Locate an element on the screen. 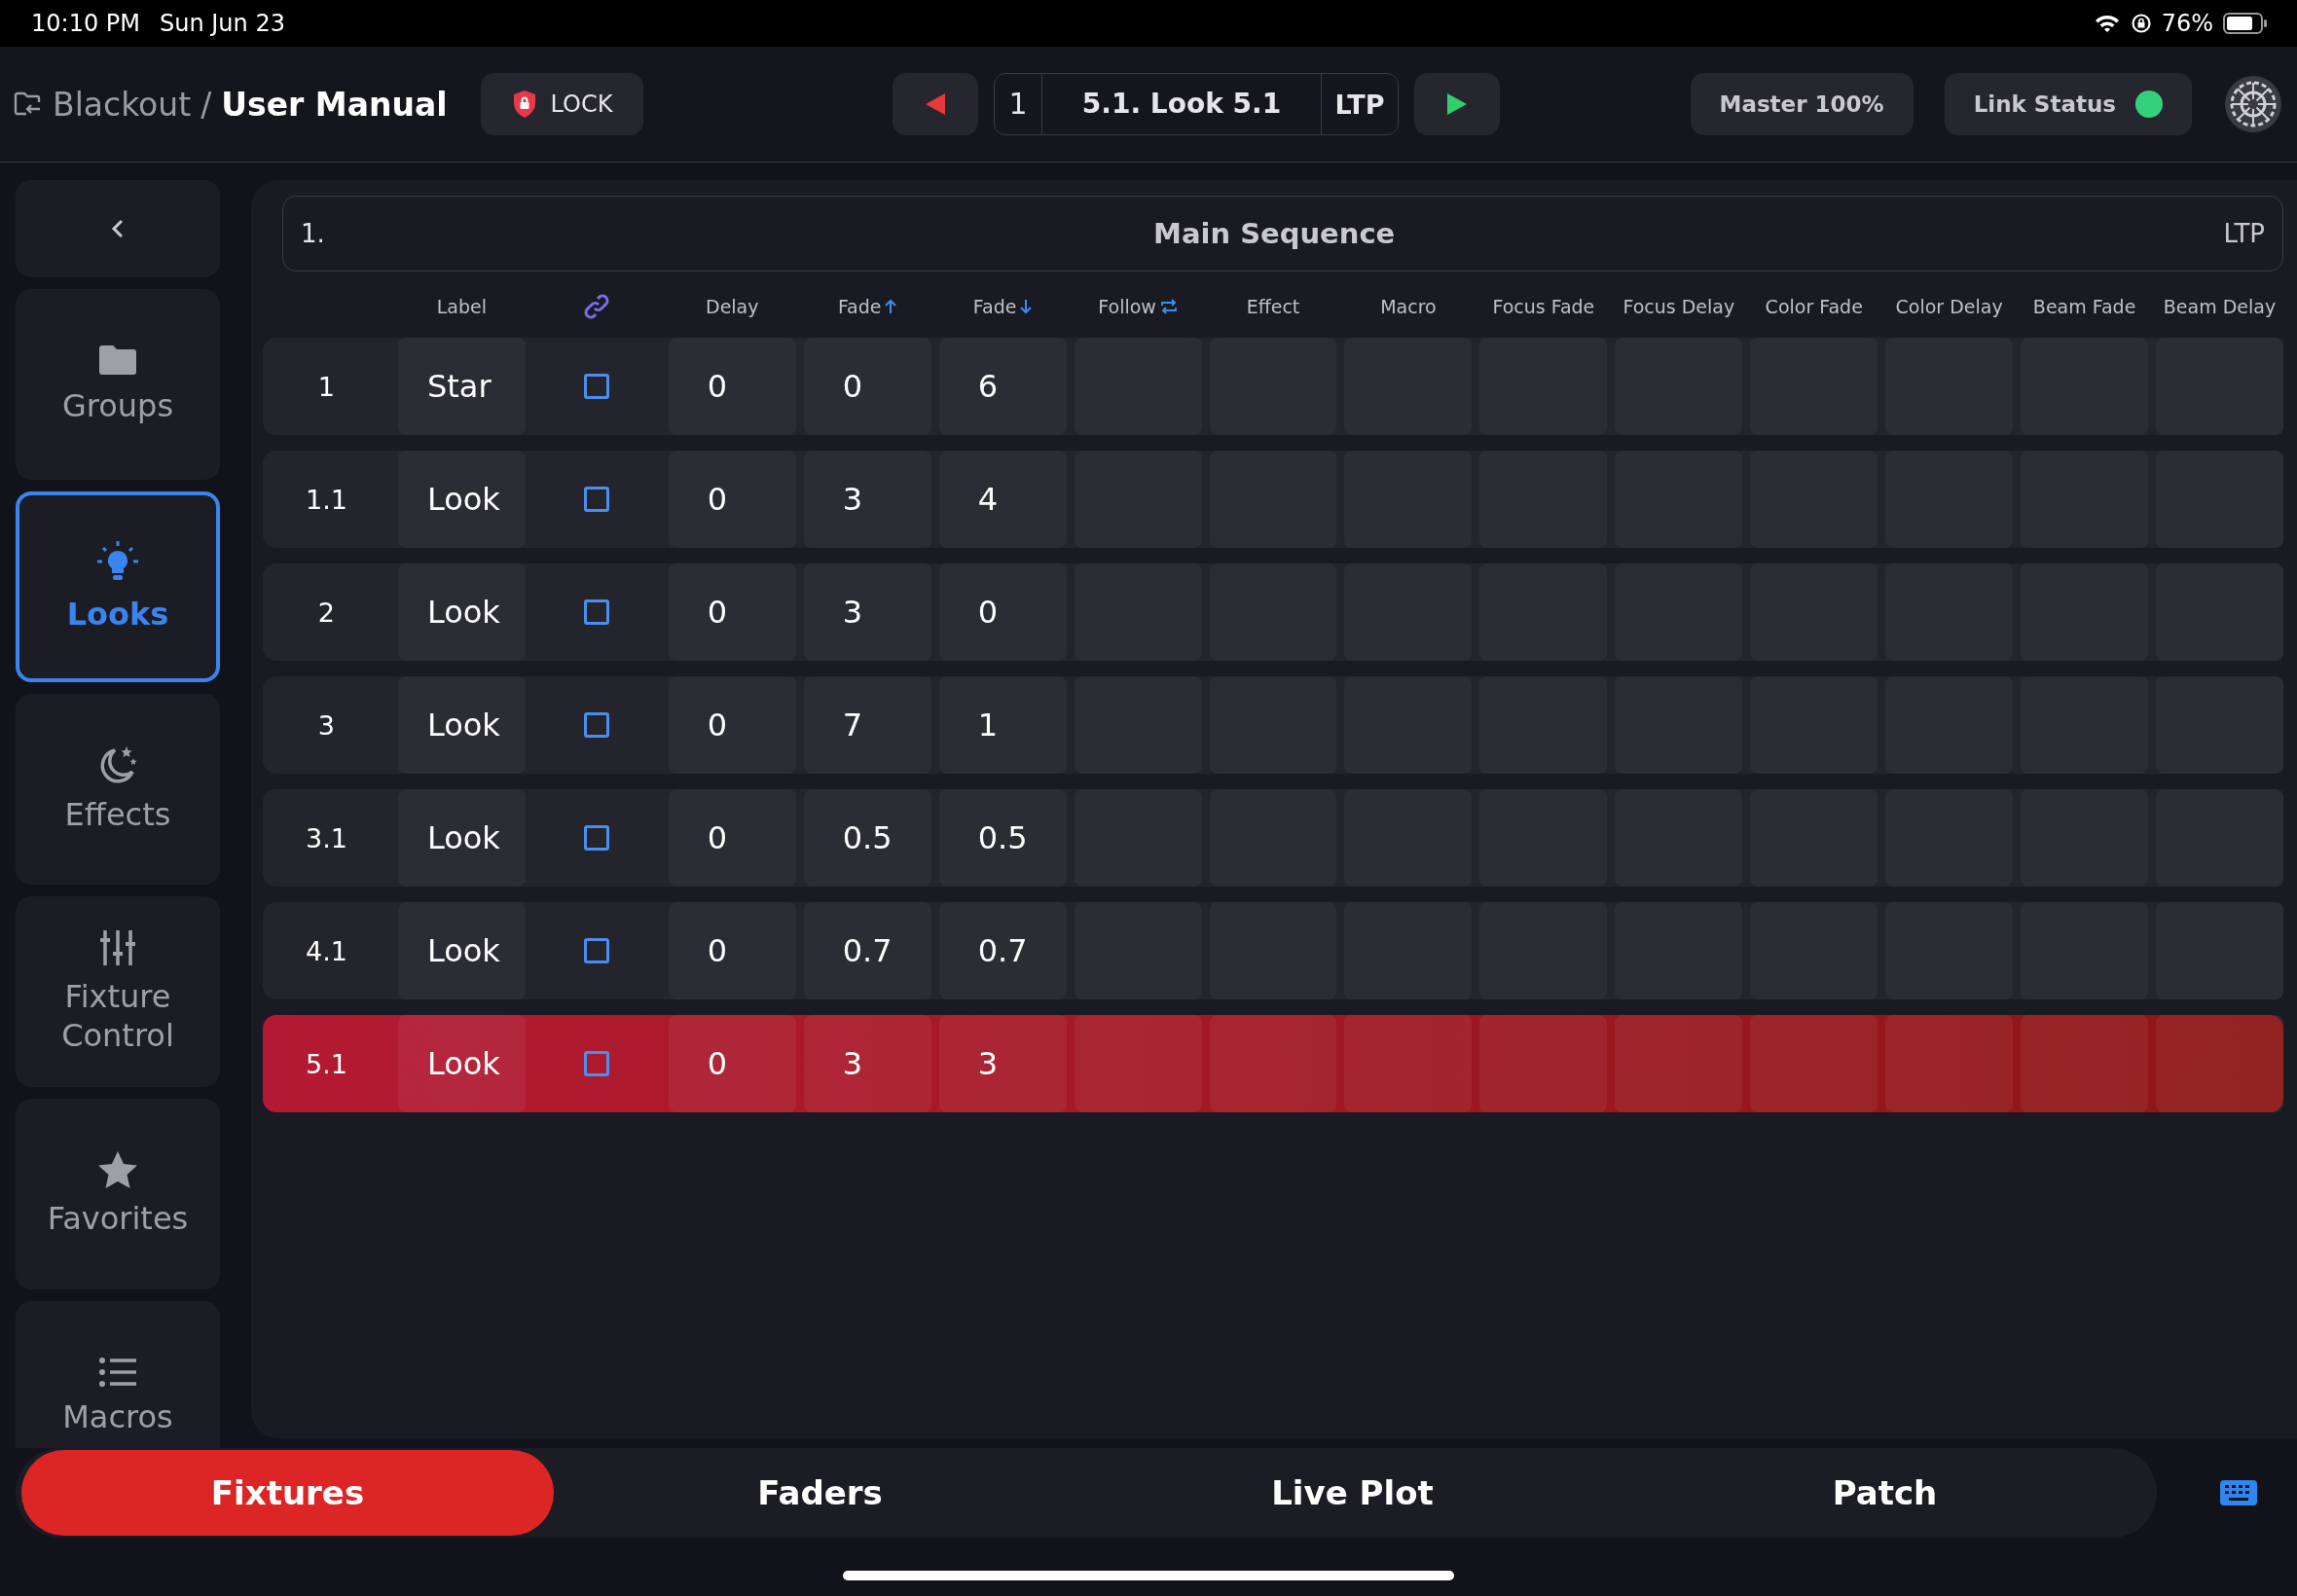 This screenshot has width=2297, height=1596. column-header: Macro is located at coordinates (1408, 306).